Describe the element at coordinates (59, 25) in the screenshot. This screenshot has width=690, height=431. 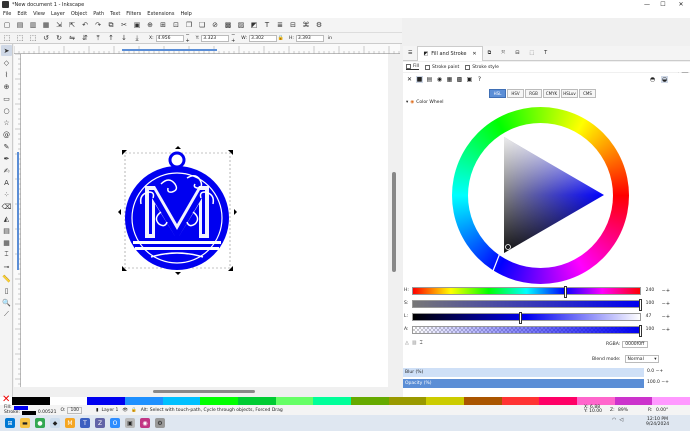
I see `import-icon: ⇲` at that location.